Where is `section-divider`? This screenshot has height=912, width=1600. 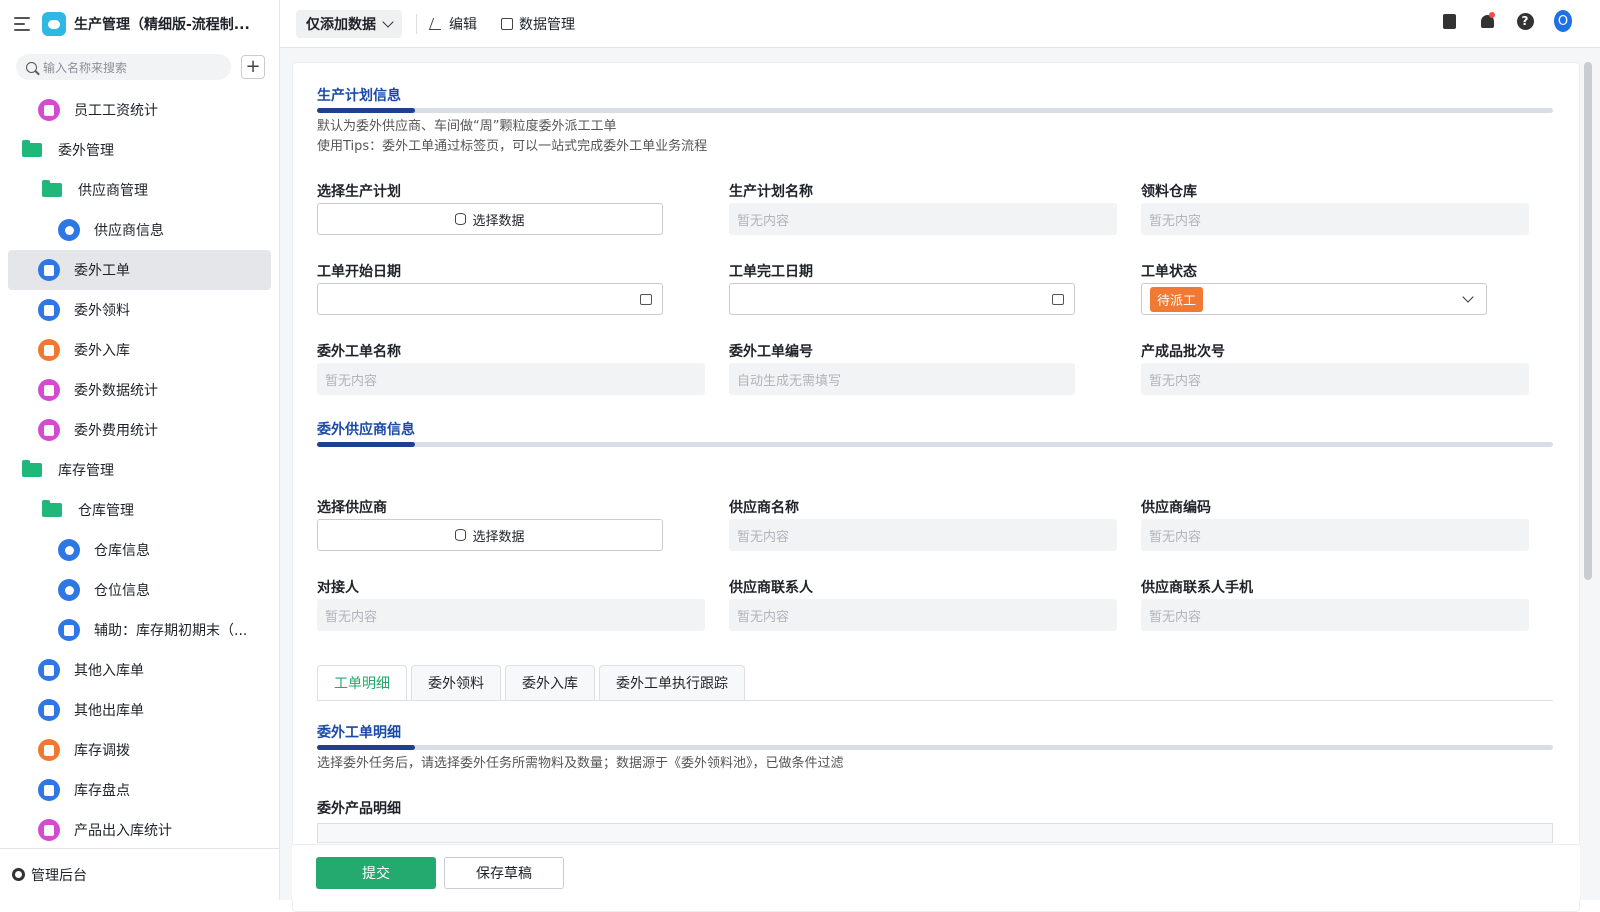 section-divider is located at coordinates (935, 444).